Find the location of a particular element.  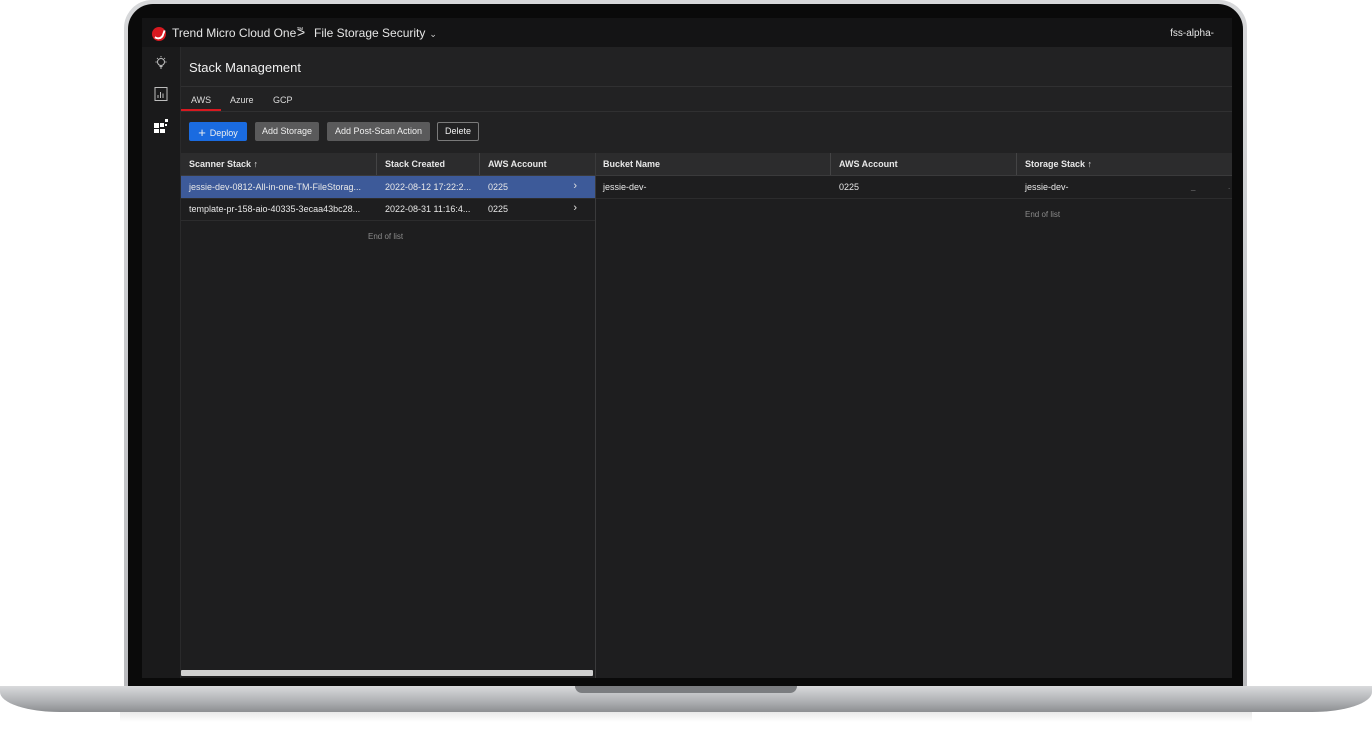

deploy-button: + Deploy is located at coordinates (218, 131).